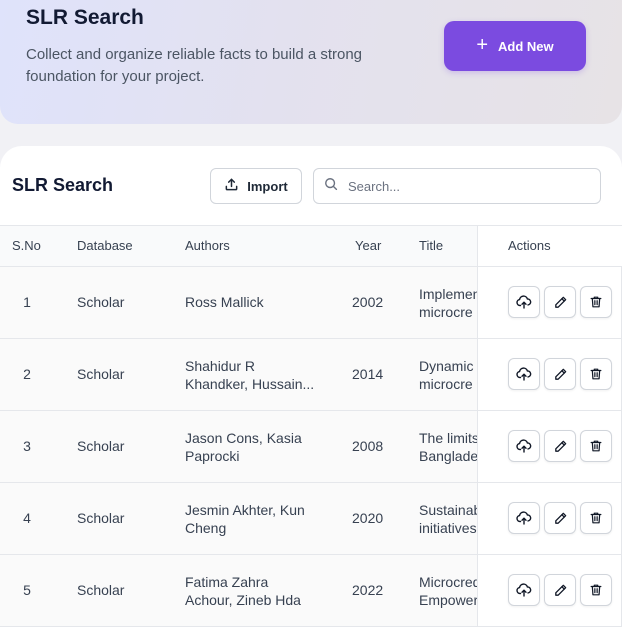 The height and width of the screenshot is (627, 622). Describe the element at coordinates (267, 186) in the screenshot. I see `import-label: Import` at that location.